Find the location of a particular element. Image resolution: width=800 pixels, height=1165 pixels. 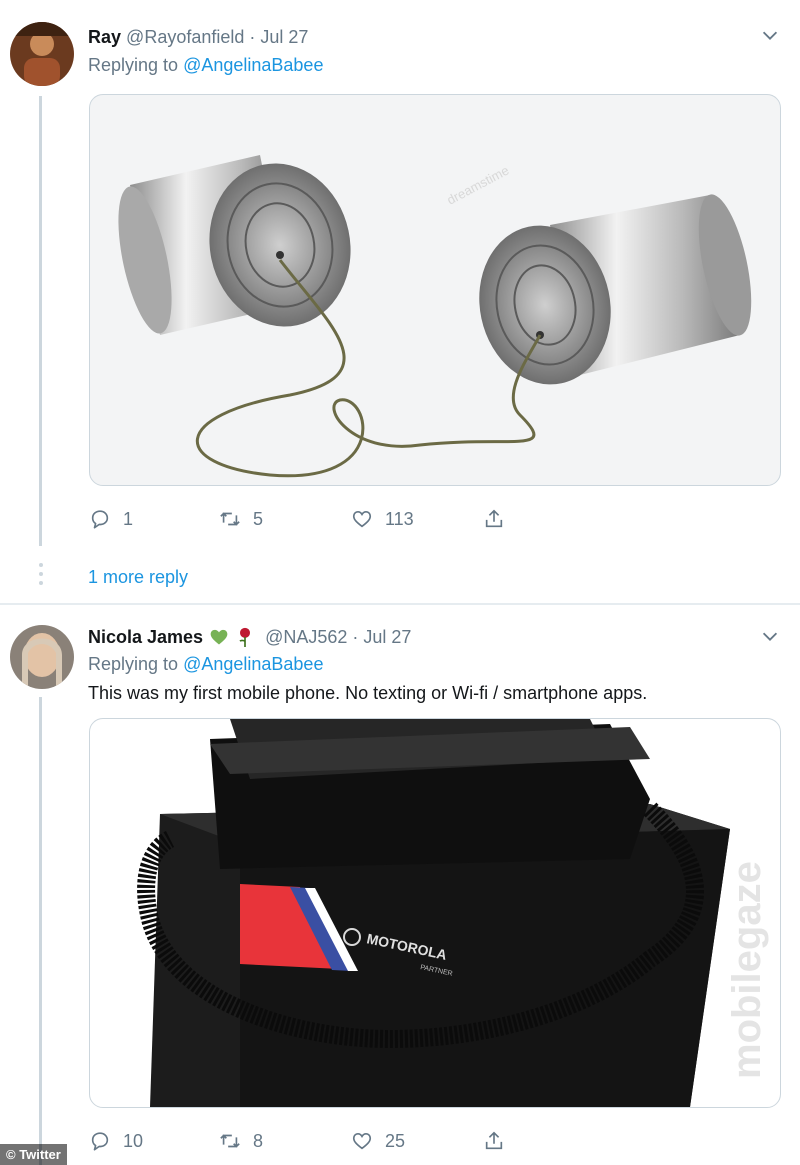

left-can is located at coordinates (234, 245).